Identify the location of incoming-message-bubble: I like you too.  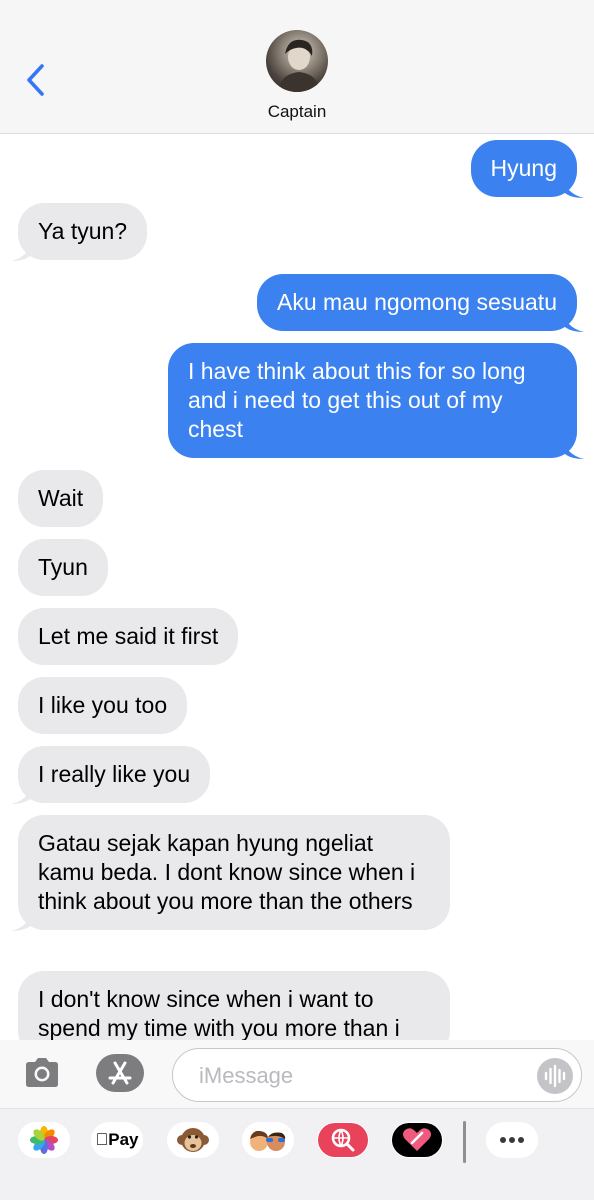
(103, 705).